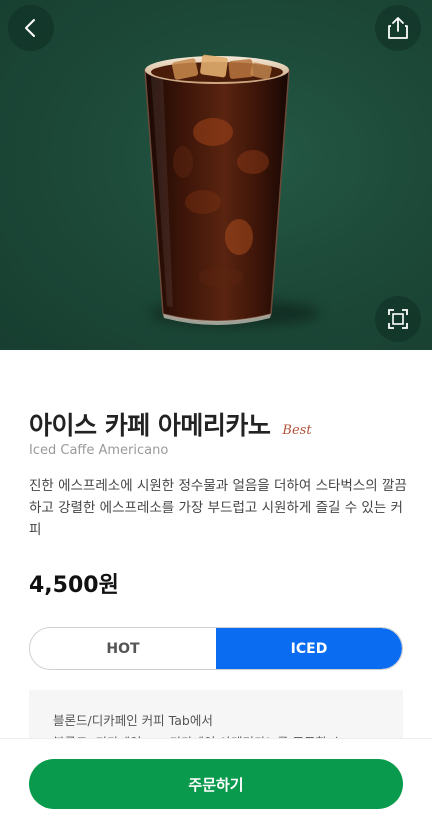 The height and width of the screenshot is (840, 432). What do you see at coordinates (123, 648) in the screenshot?
I see `hot-option: HOT` at bounding box center [123, 648].